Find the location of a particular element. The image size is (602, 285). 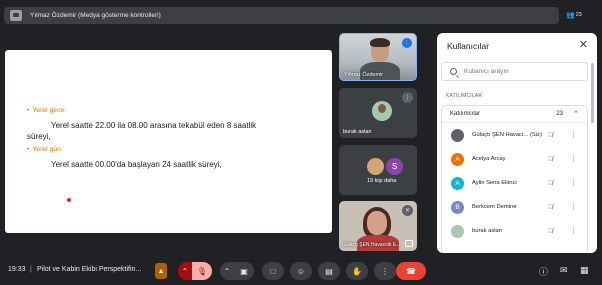

participant-row: Gülaçtı ŞEN Havacı... (Siz) 🎙̸ ⋮ is located at coordinates (514, 135).